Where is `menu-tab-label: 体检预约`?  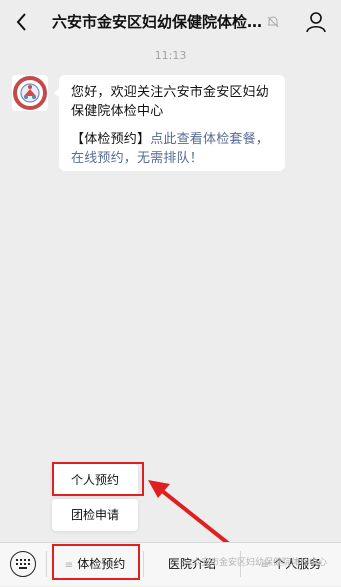 menu-tab-label: 体检预约 is located at coordinates (101, 564).